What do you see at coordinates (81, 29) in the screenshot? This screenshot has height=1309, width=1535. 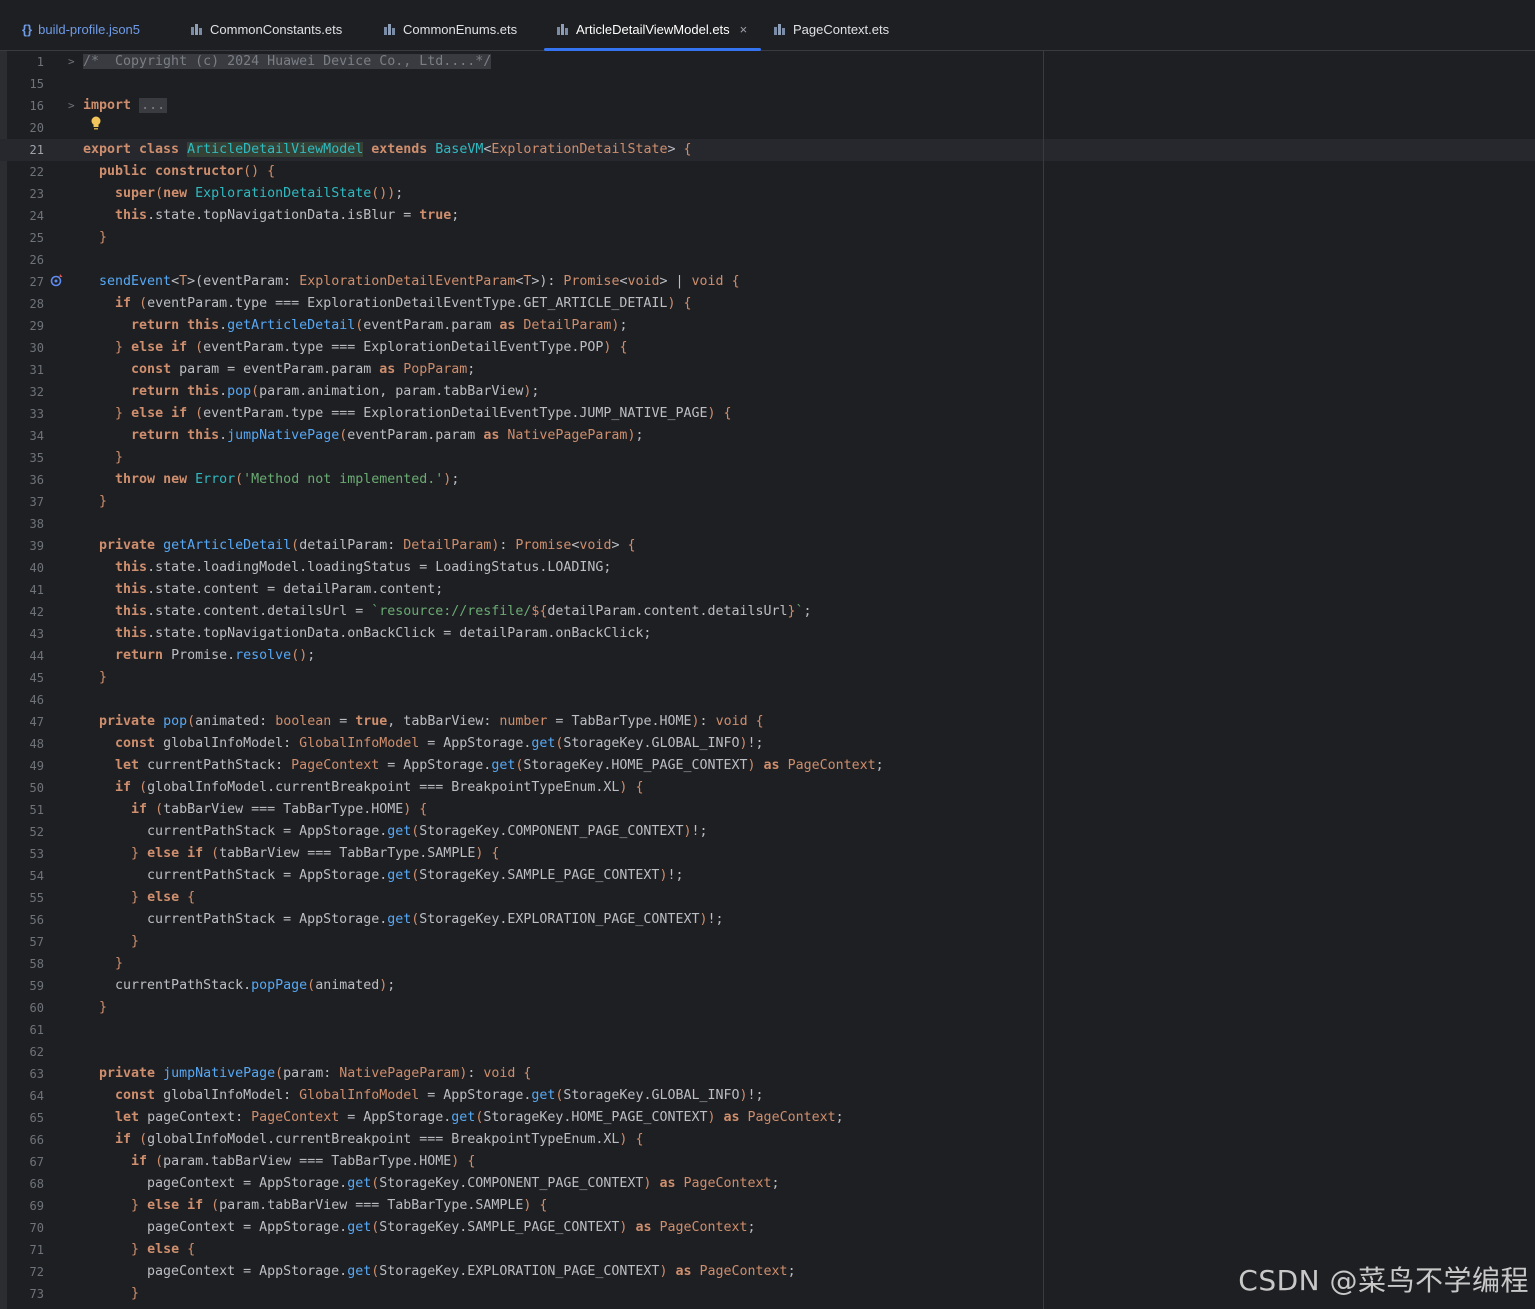 I see `tab-build-profile: {} build-profile.json5` at bounding box center [81, 29].